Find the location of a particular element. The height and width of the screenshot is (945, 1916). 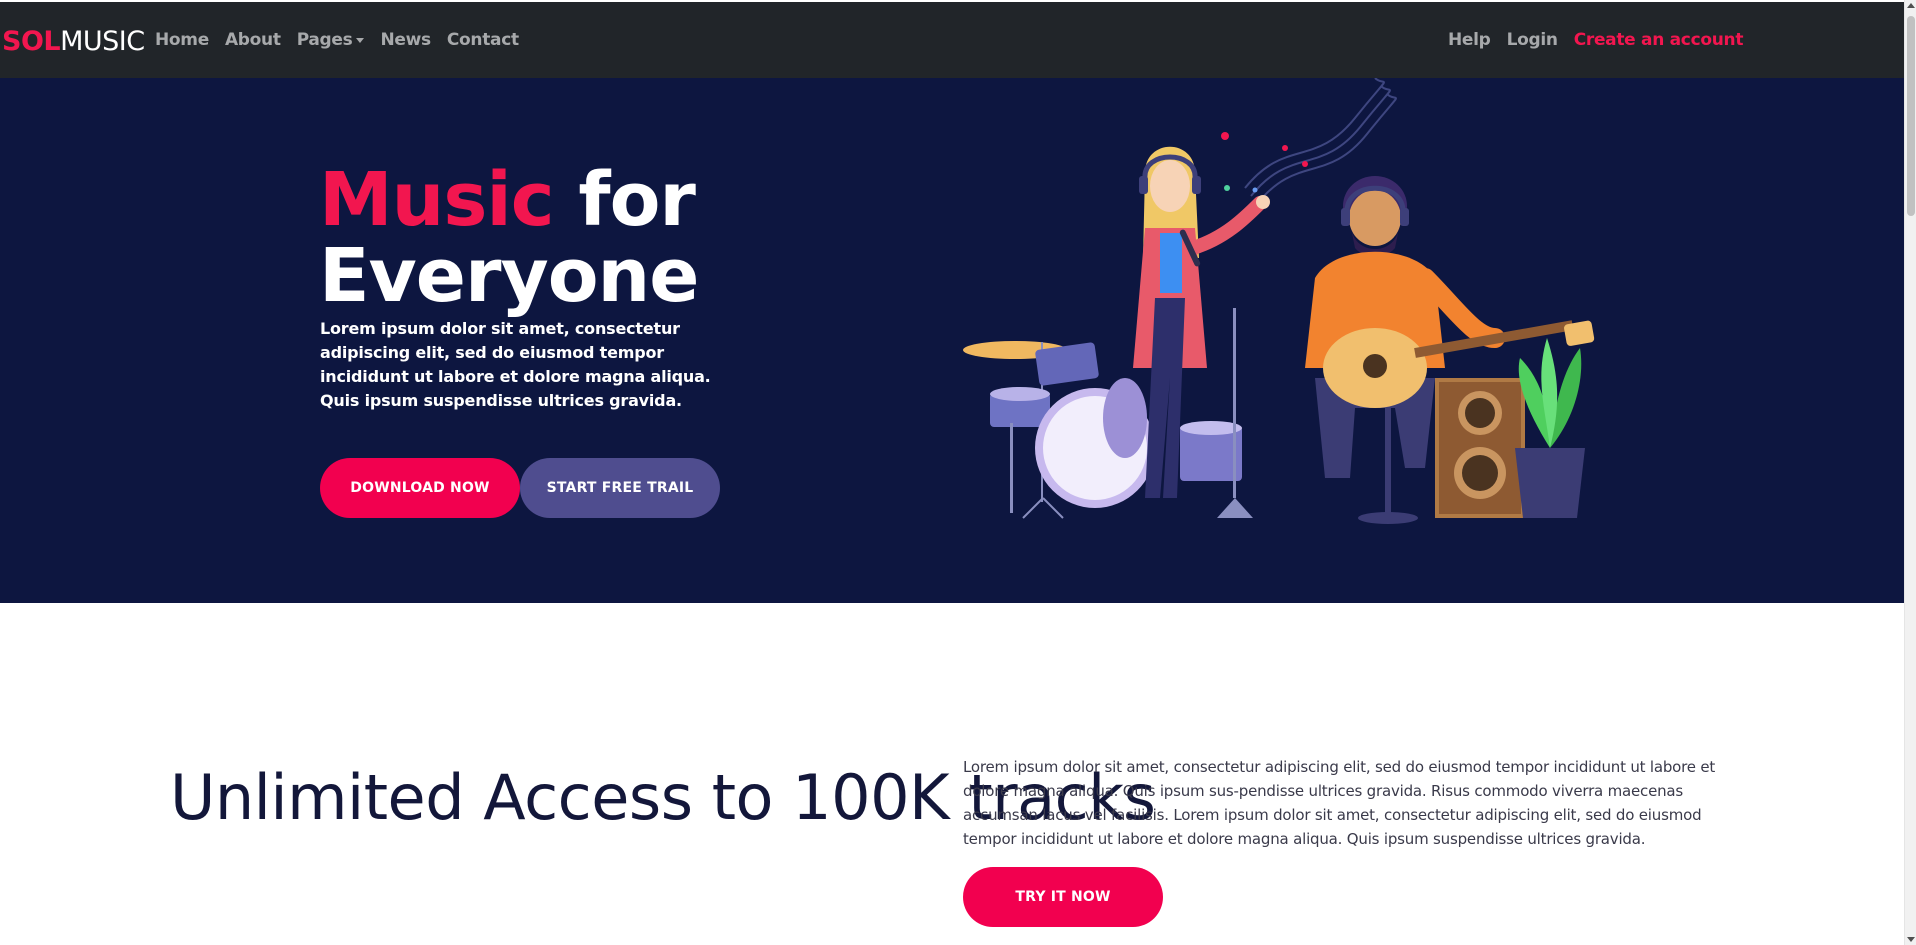

nav-contact: Contact is located at coordinates (483, 40).